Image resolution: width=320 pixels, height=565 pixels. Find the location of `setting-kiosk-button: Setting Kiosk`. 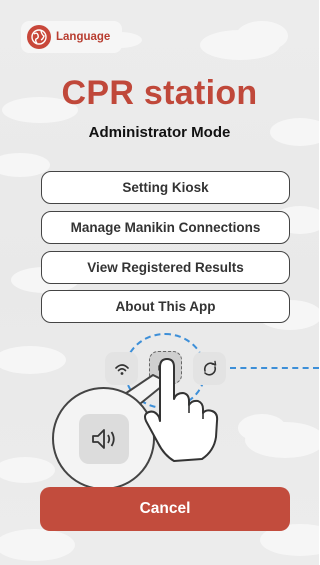

setting-kiosk-button: Setting Kiosk is located at coordinates (165, 187).